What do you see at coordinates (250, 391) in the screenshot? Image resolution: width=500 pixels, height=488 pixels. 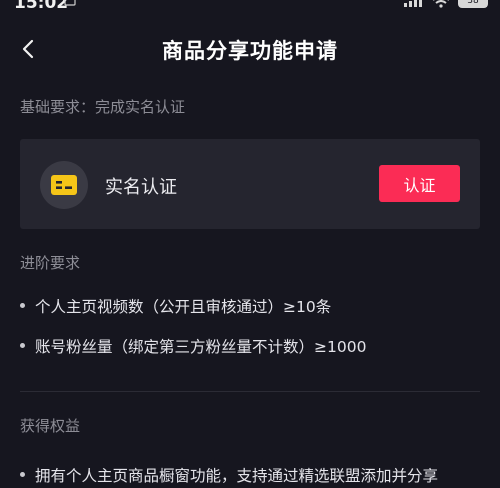 I see `divider` at bounding box center [250, 391].